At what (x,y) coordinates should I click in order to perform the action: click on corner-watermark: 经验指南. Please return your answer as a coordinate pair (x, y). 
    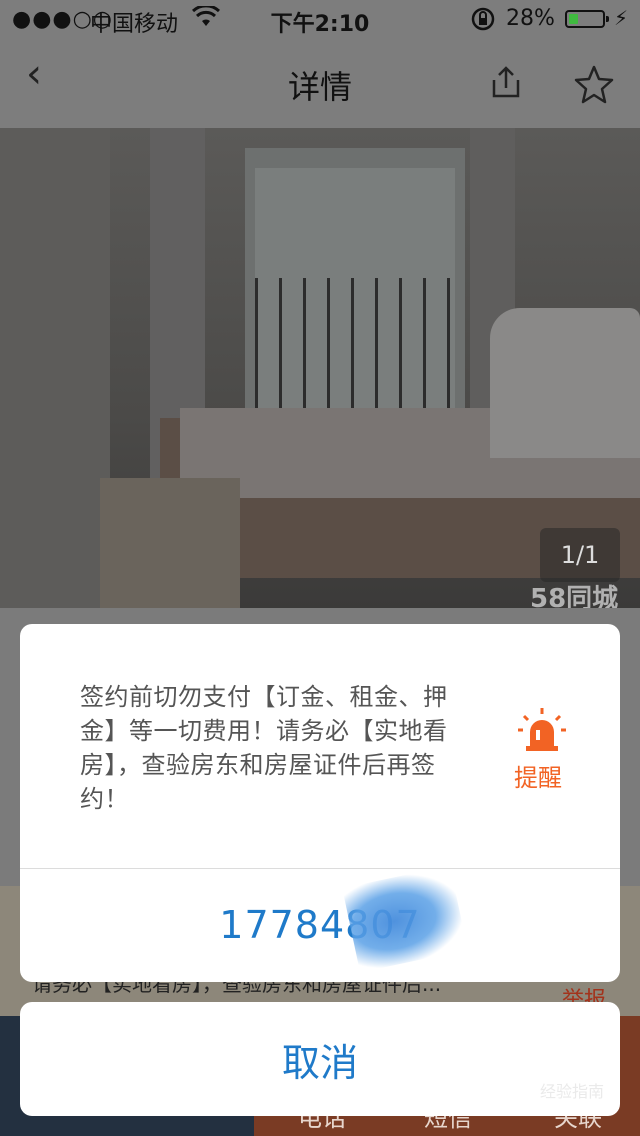
    Looking at the image, I should click on (572, 1091).